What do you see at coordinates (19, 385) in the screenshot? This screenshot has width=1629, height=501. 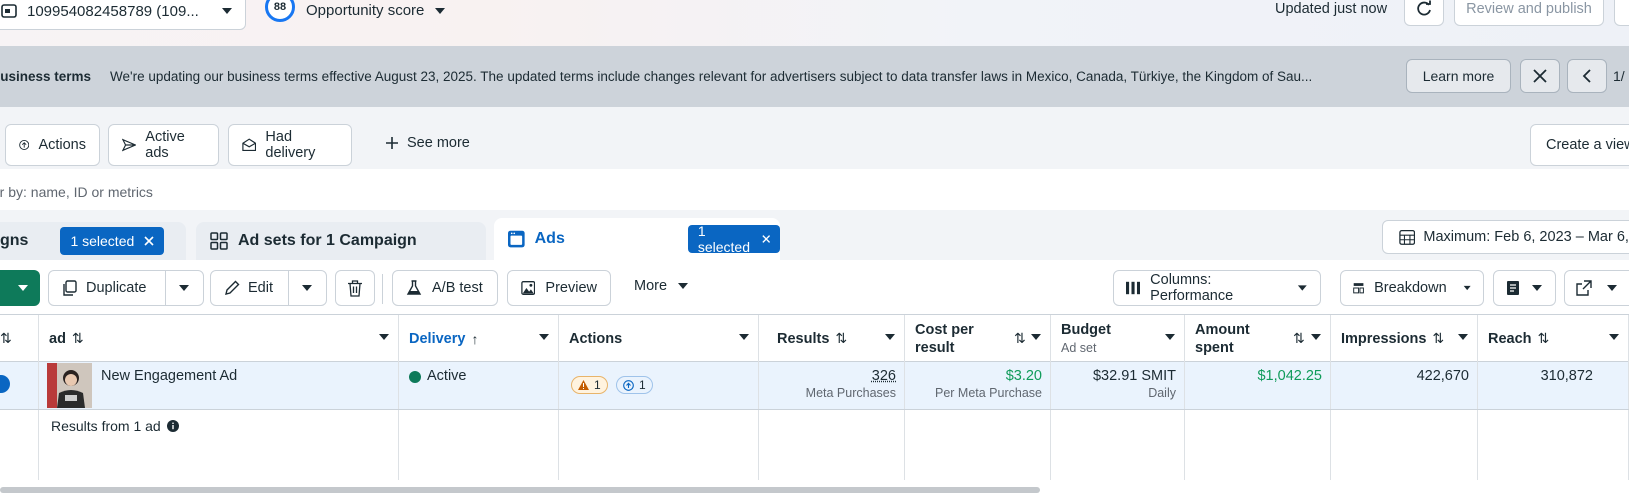 I see `row-toggle-cell` at bounding box center [19, 385].